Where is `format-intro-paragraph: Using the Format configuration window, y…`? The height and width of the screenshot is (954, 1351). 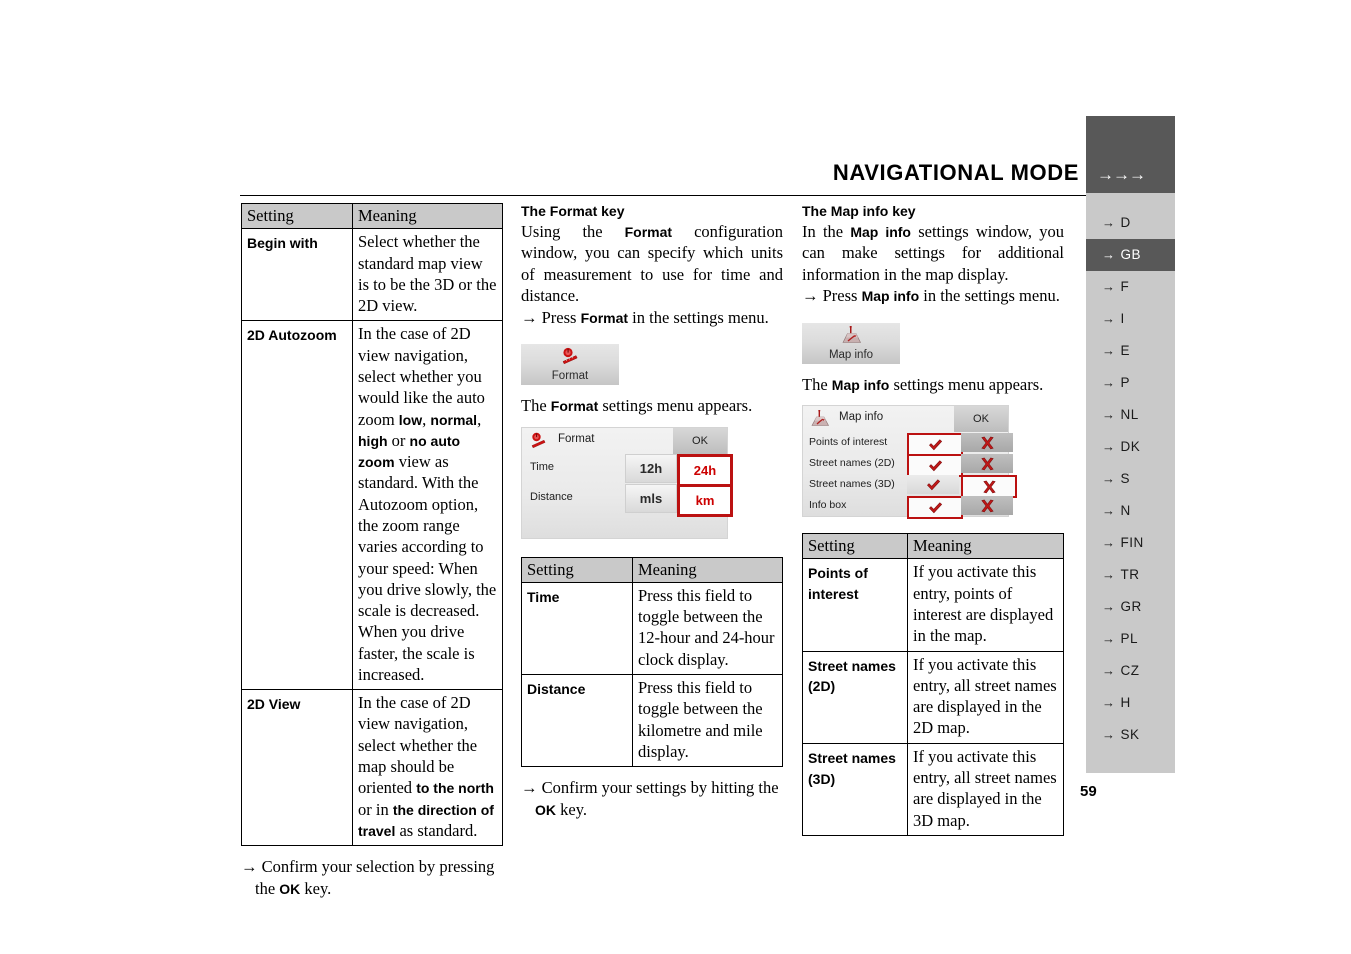 format-intro-paragraph: Using the Format configuration window, y… is located at coordinates (652, 264).